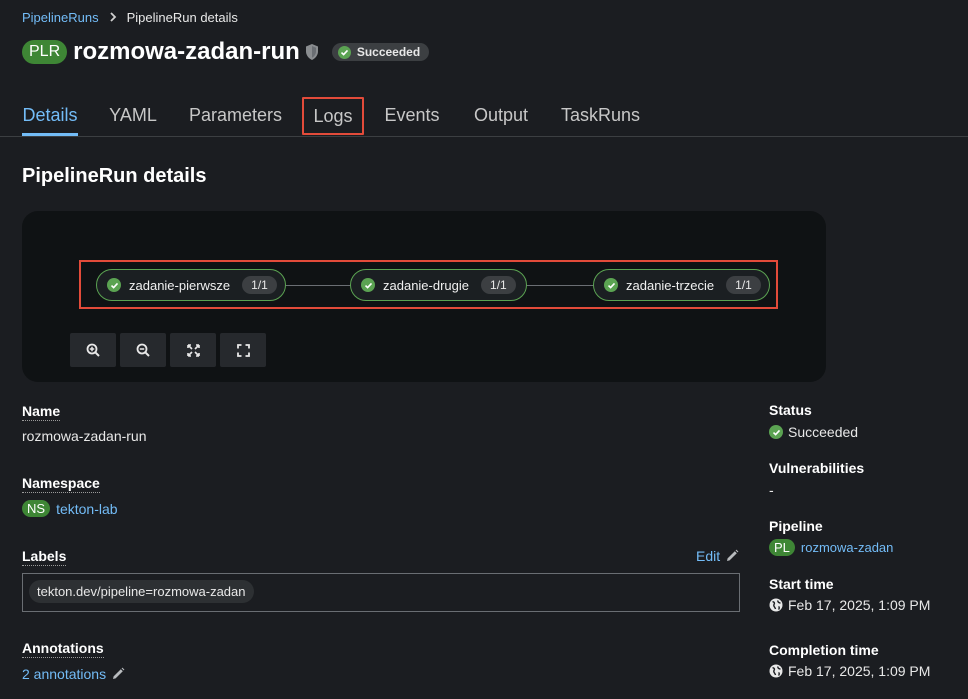  I want to click on status-label: Status, so click(790, 410).